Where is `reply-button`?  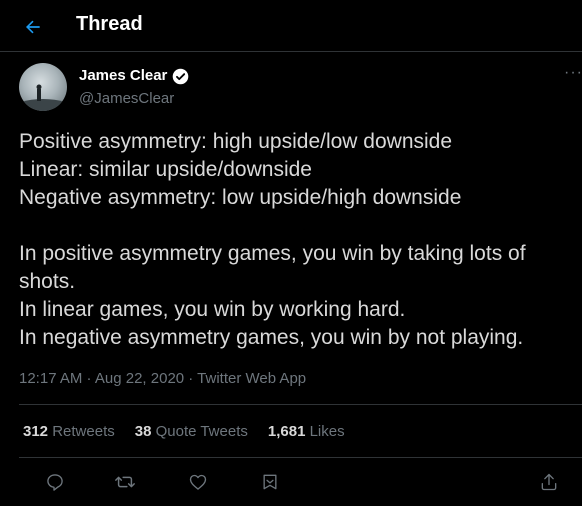 reply-button is located at coordinates (55, 482).